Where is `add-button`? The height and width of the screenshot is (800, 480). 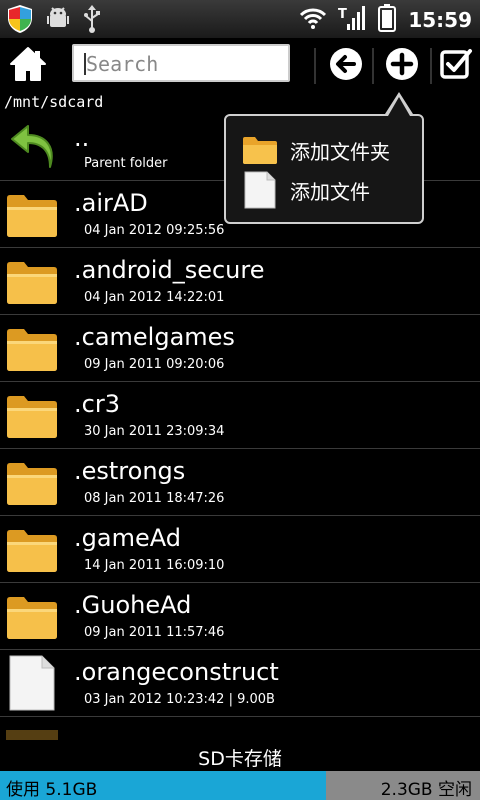 add-button is located at coordinates (402, 64).